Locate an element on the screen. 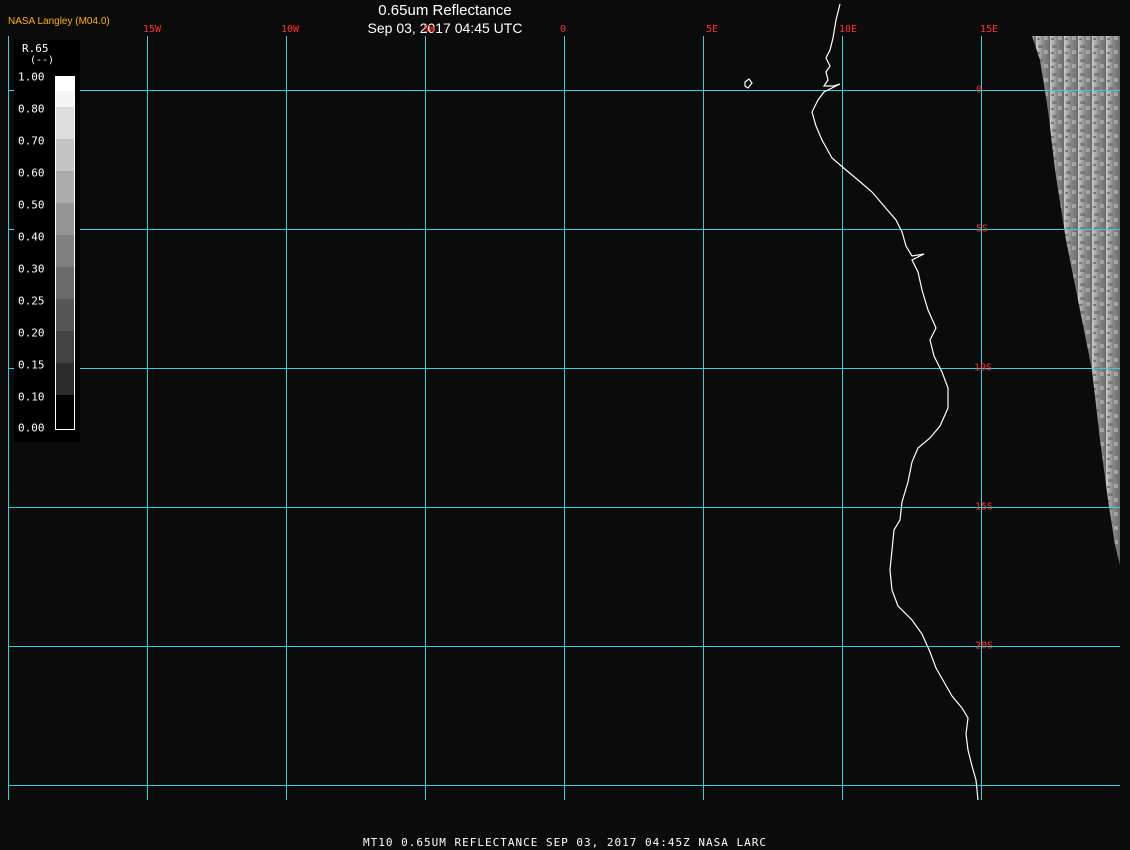  legend-tick: 0.40 is located at coordinates (31, 237).